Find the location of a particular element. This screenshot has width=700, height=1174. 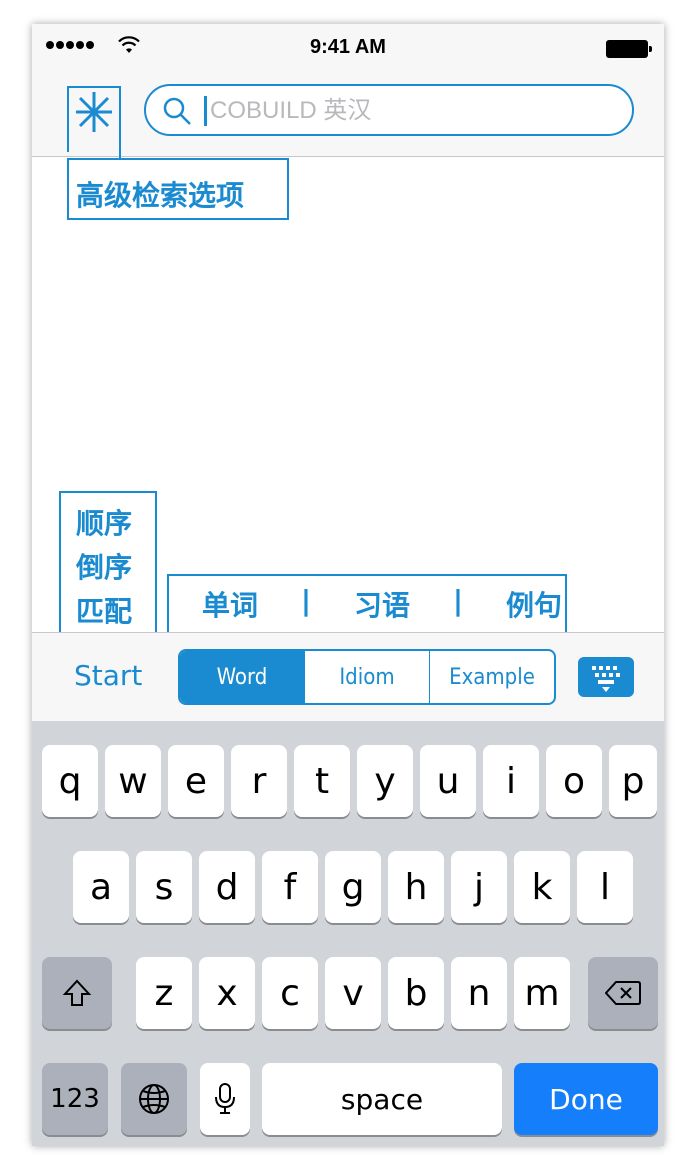

globe-key is located at coordinates (154, 1099).